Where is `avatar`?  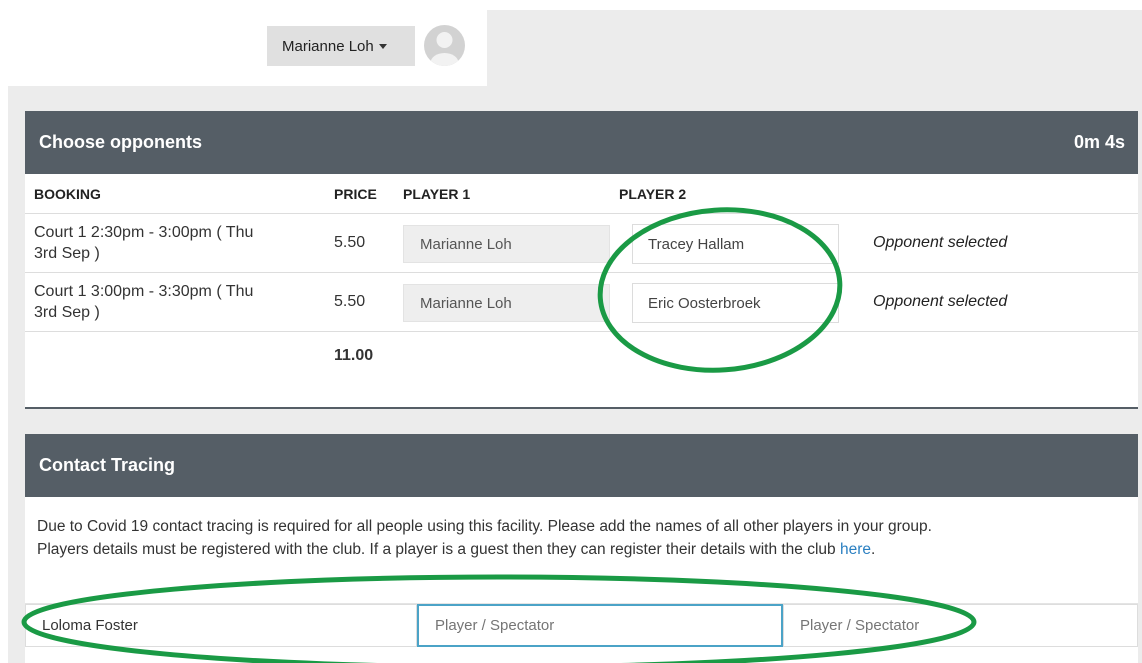
avatar is located at coordinates (444, 45).